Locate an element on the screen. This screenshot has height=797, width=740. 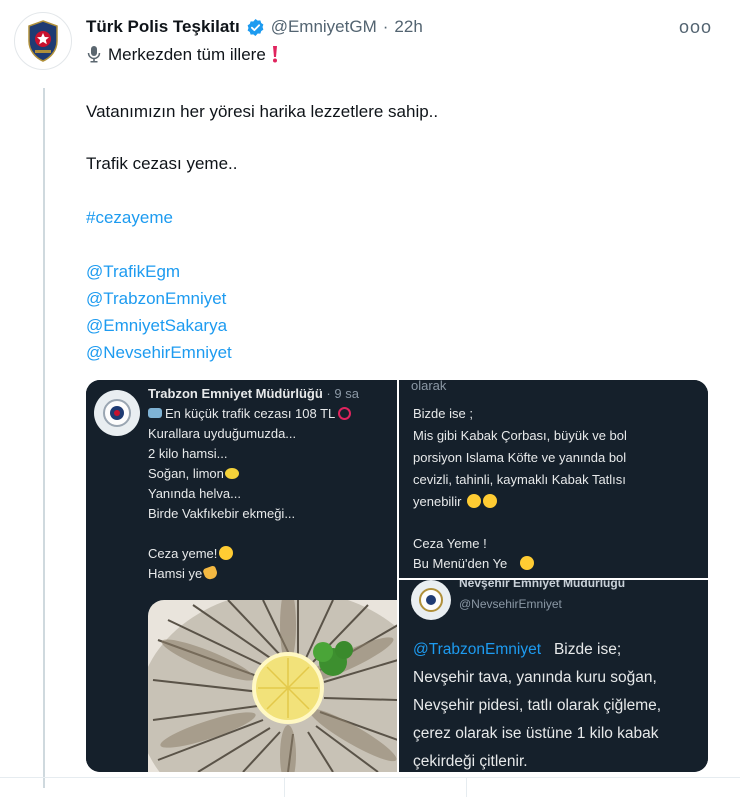
author-avatar is located at coordinates (43, 41).